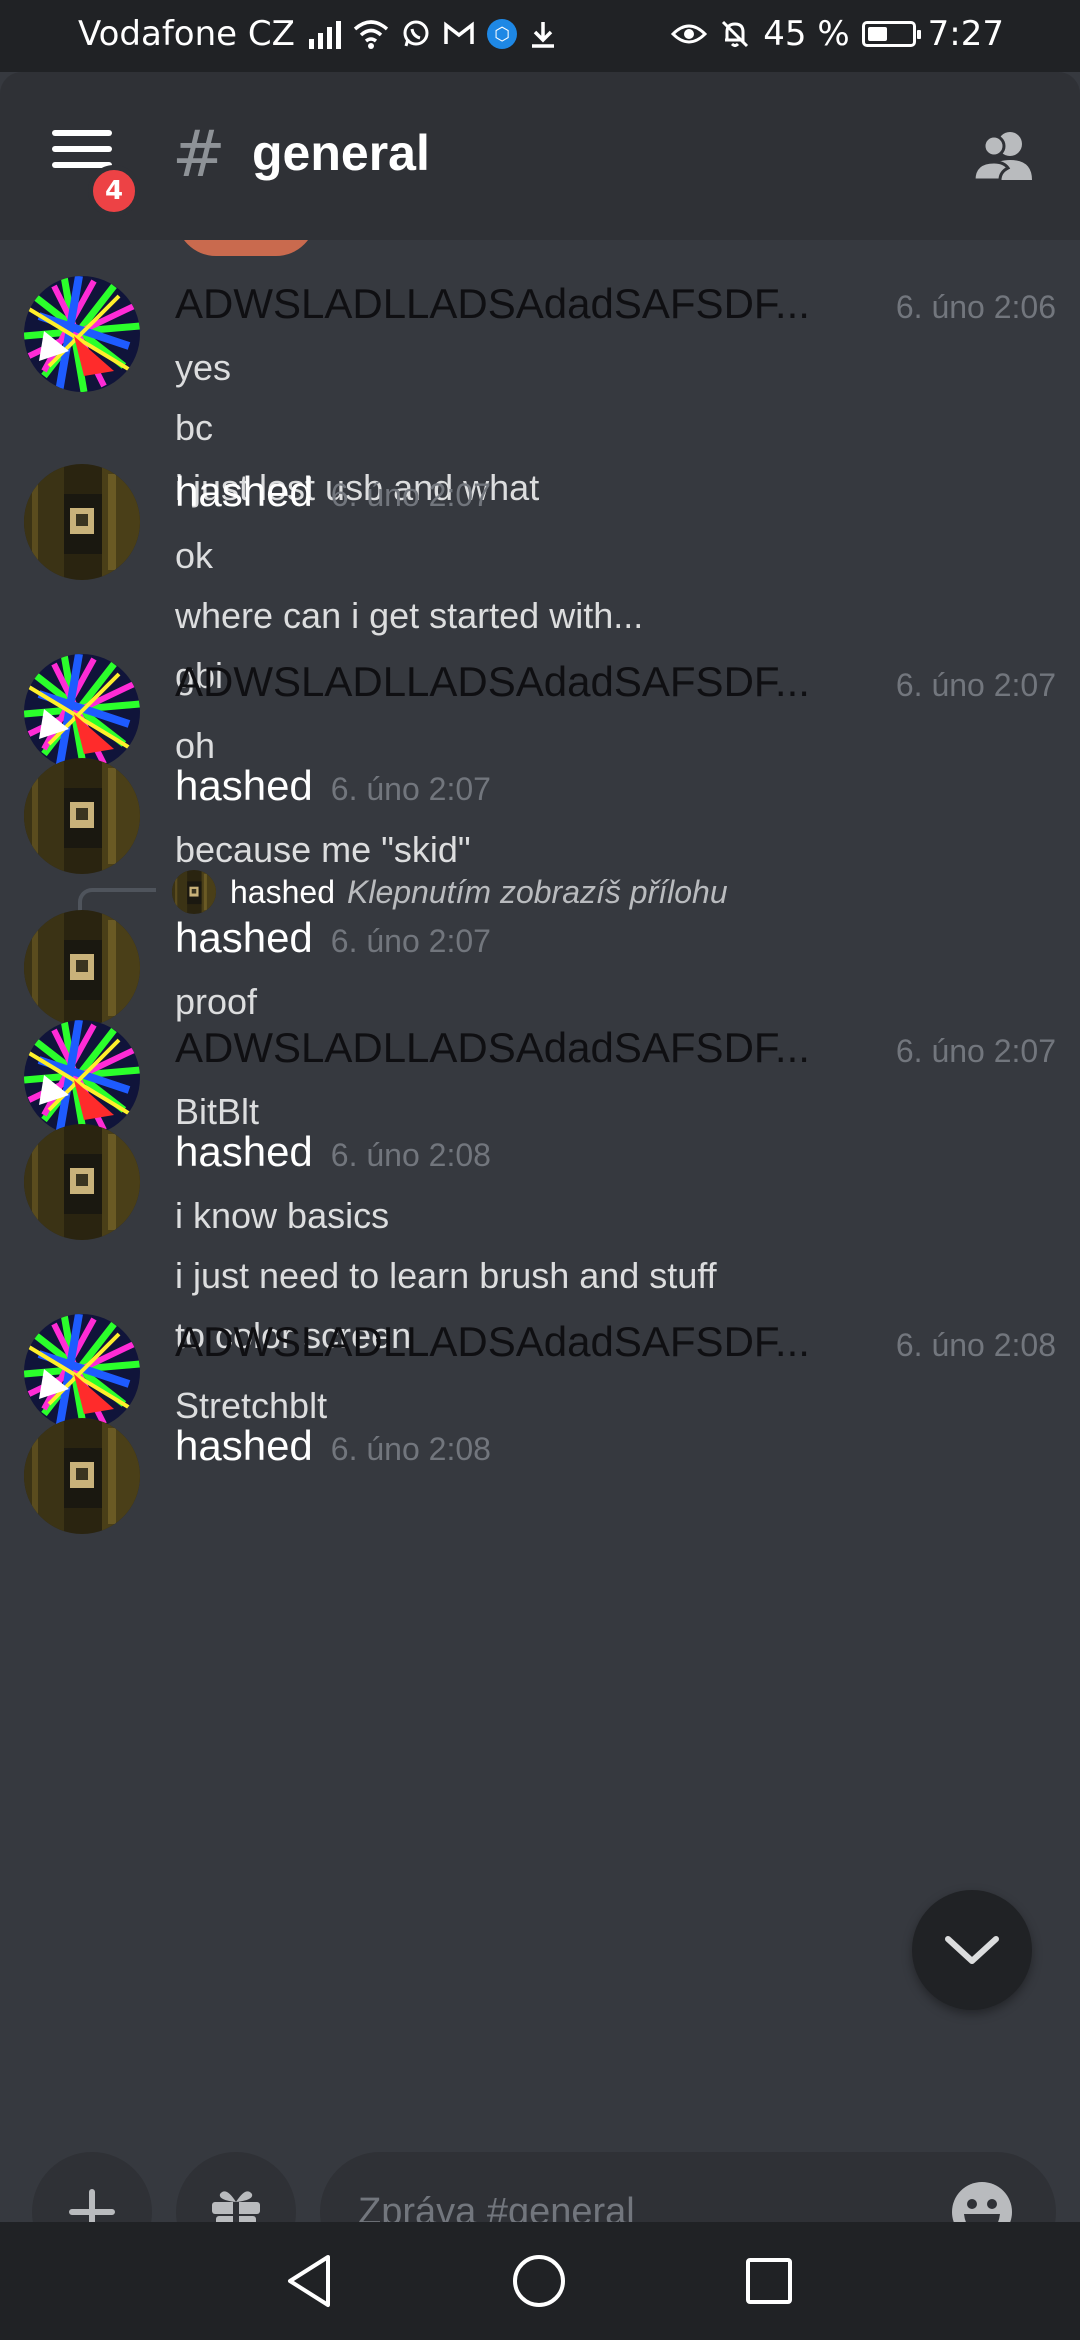 The width and height of the screenshot is (1080, 2340). What do you see at coordinates (540, 156) in the screenshot?
I see `channel-header: 4 # general` at bounding box center [540, 156].